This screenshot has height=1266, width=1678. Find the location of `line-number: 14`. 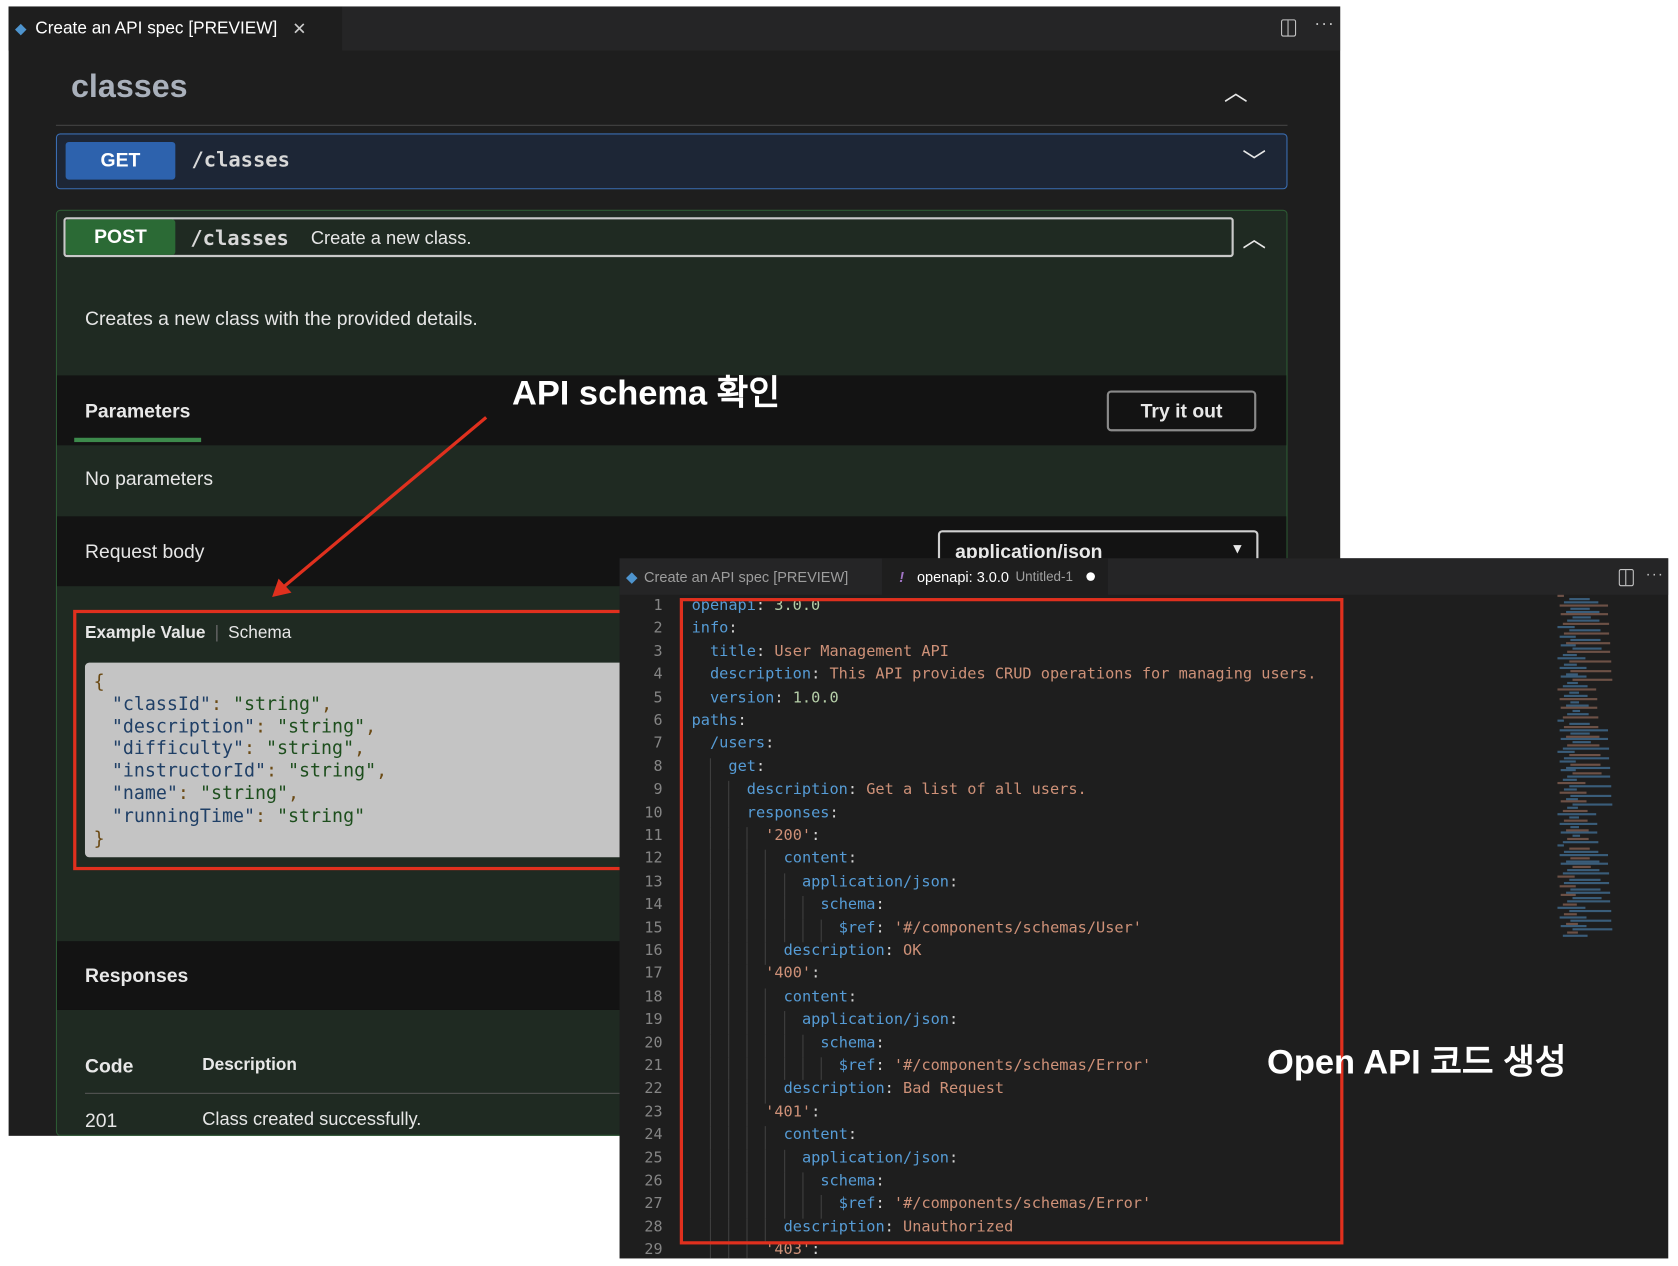

line-number: 14 is located at coordinates (653, 905).